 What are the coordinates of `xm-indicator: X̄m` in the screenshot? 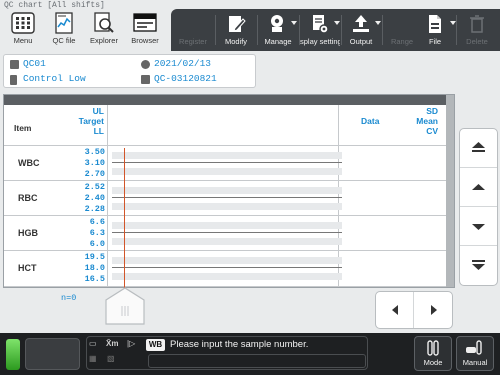 It's located at (112, 343).